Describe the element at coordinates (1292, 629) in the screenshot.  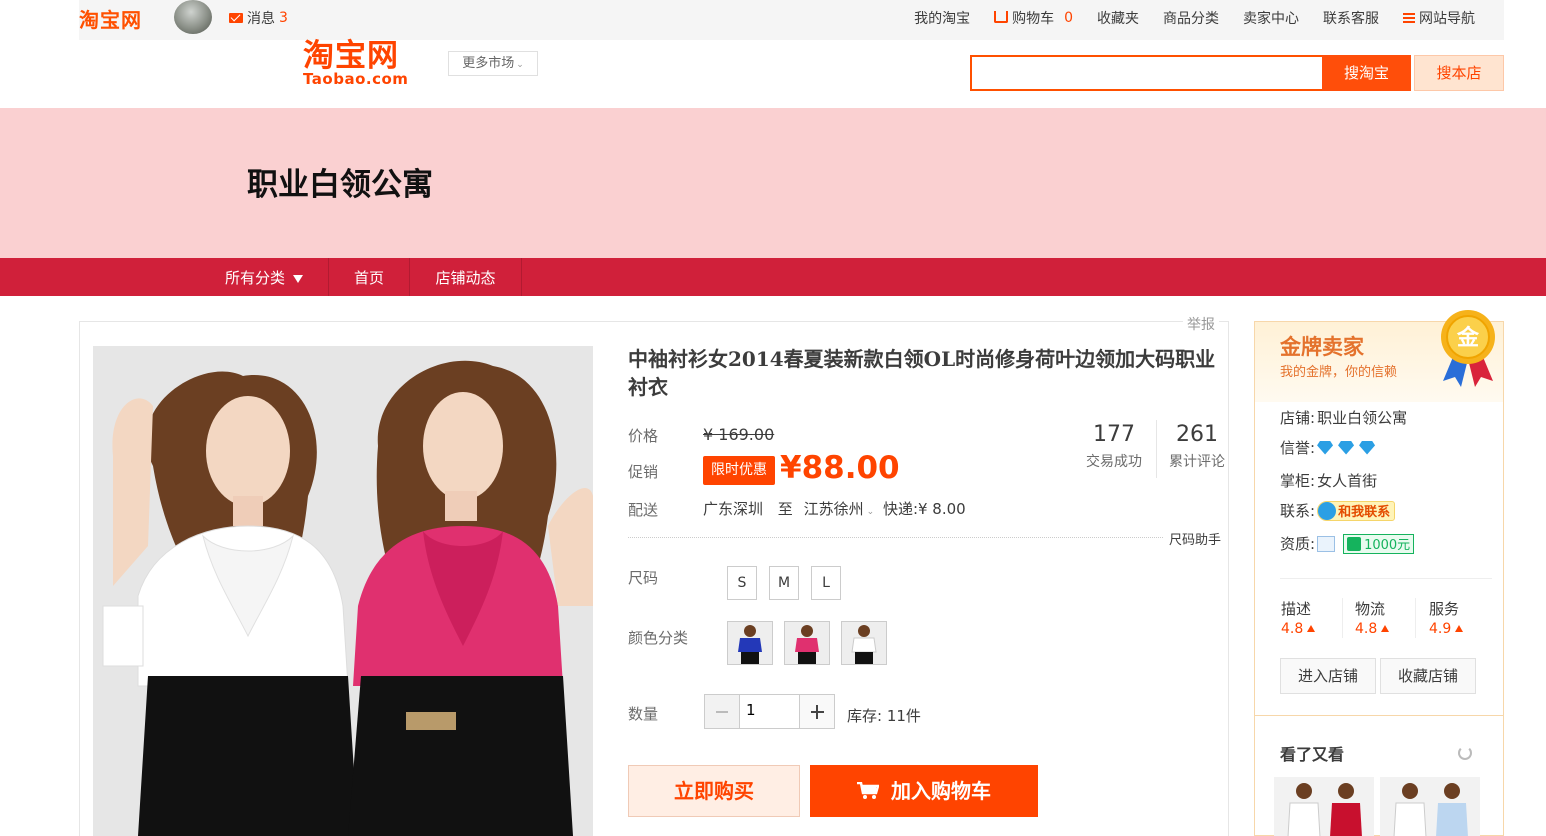
I see `score-description-value: 4.8` at that location.